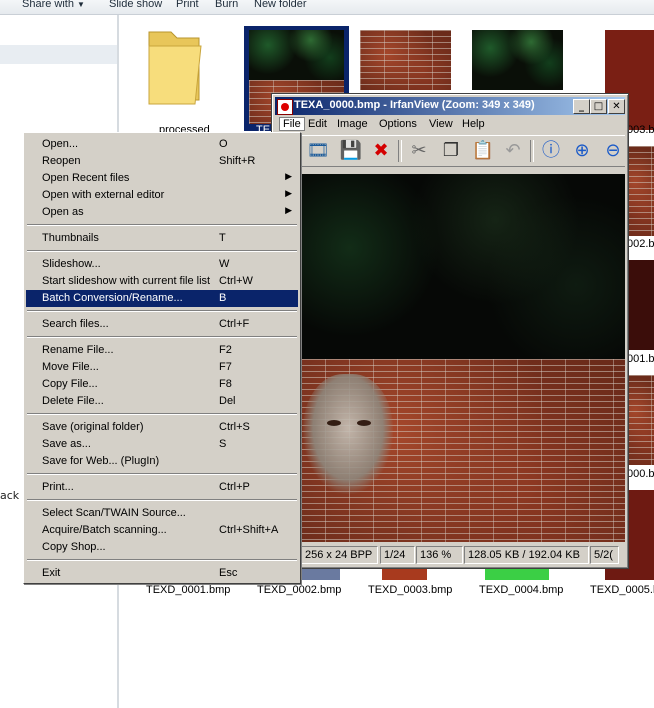 Image resolution: width=654 pixels, height=708 pixels. I want to click on burn-button: Burn, so click(226, 5).